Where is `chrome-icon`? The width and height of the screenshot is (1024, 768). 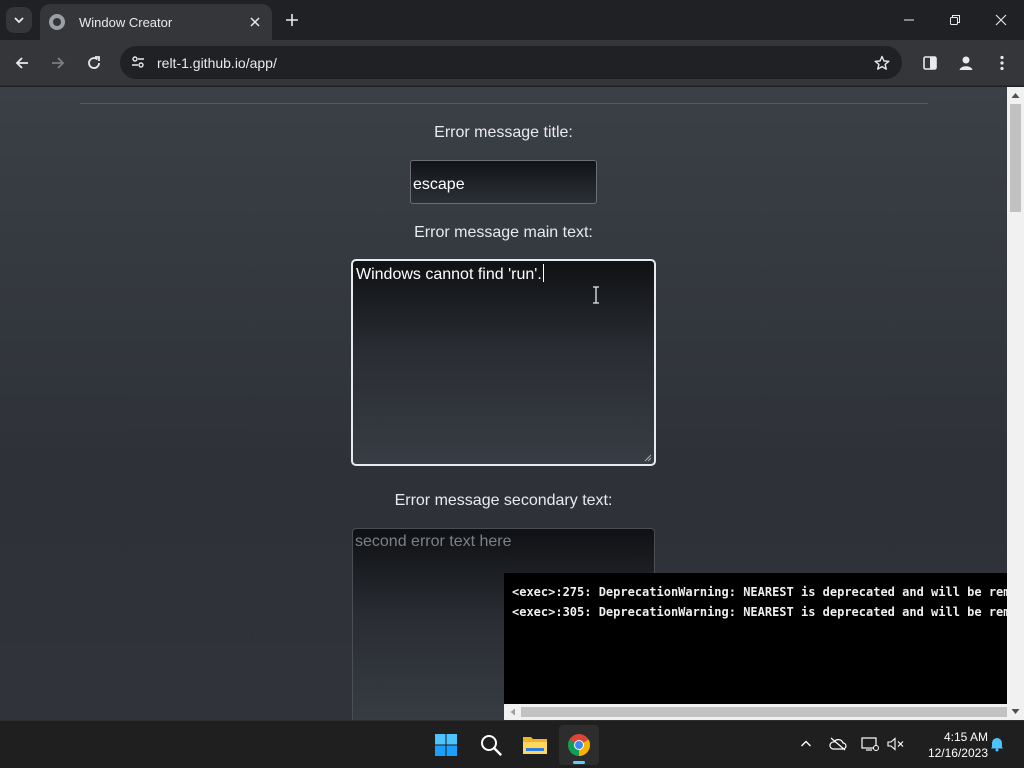 chrome-icon is located at coordinates (579, 745).